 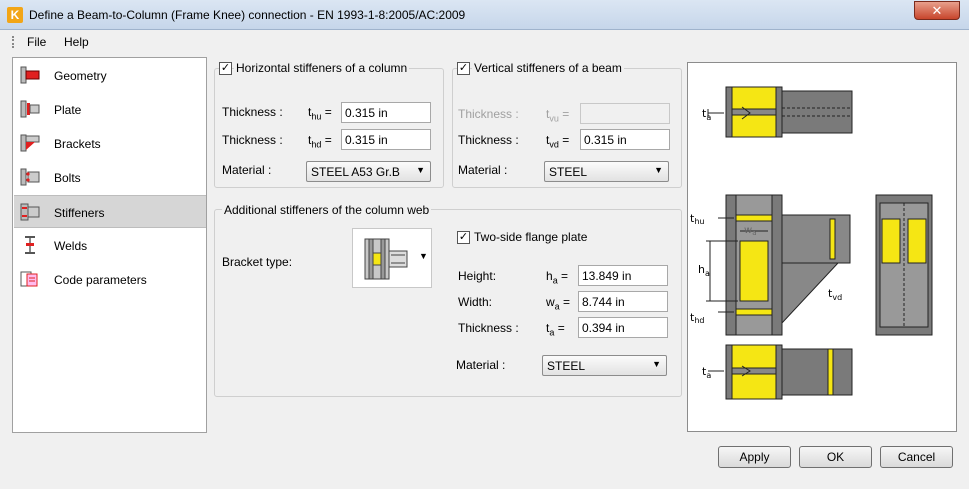 What do you see at coordinates (625, 113) in the screenshot?
I see `tvu-input` at bounding box center [625, 113].